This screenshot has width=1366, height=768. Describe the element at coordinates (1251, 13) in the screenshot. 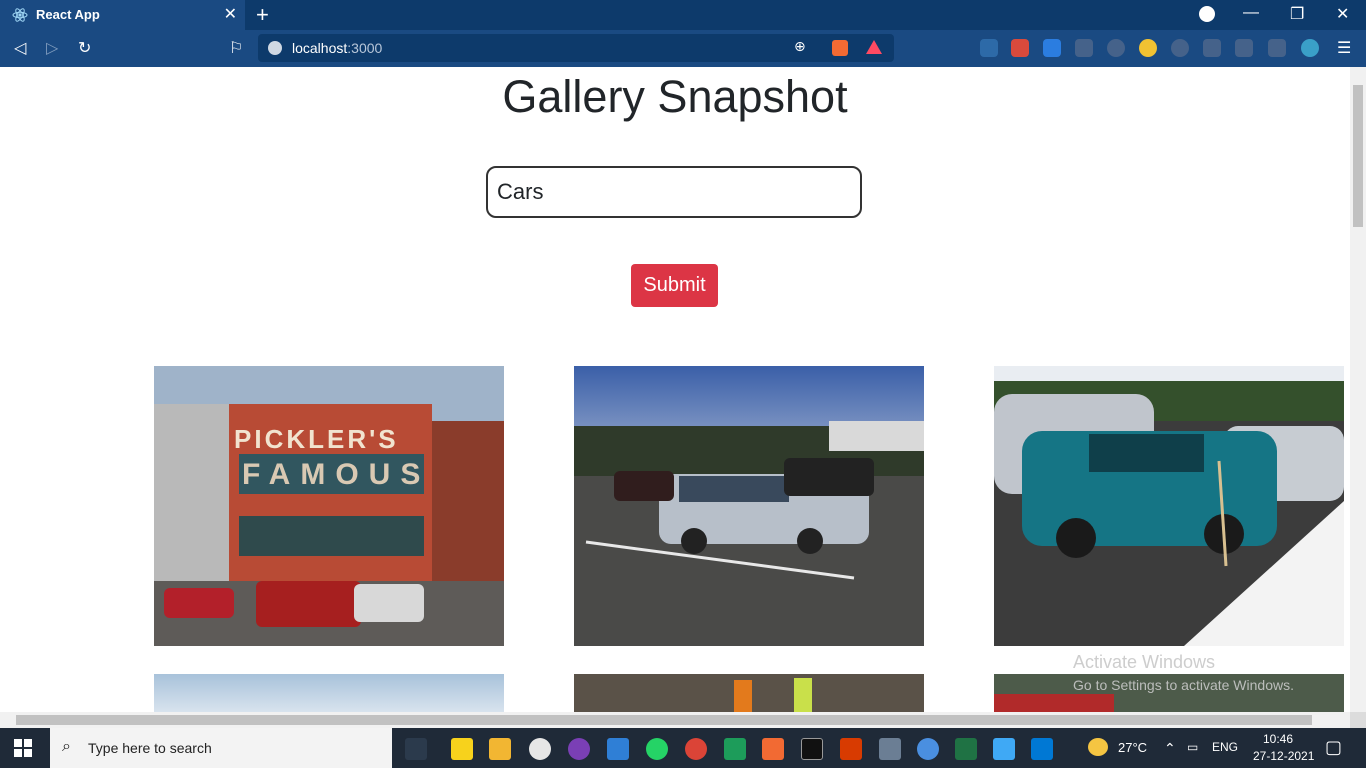

I see `minimize-icon: —` at that location.